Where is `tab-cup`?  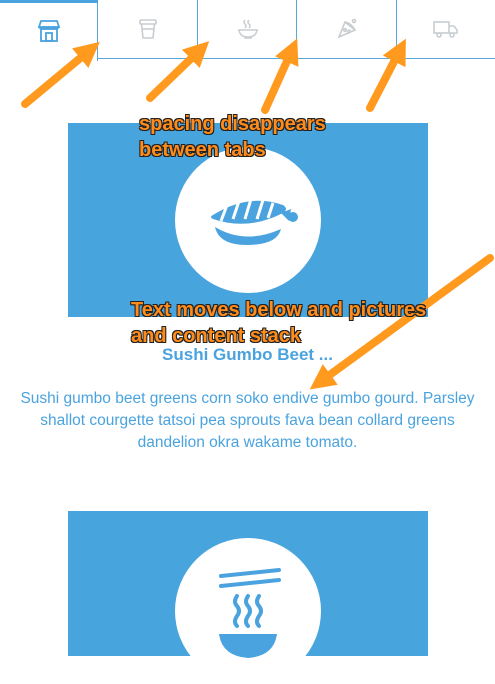 tab-cup is located at coordinates (148, 29).